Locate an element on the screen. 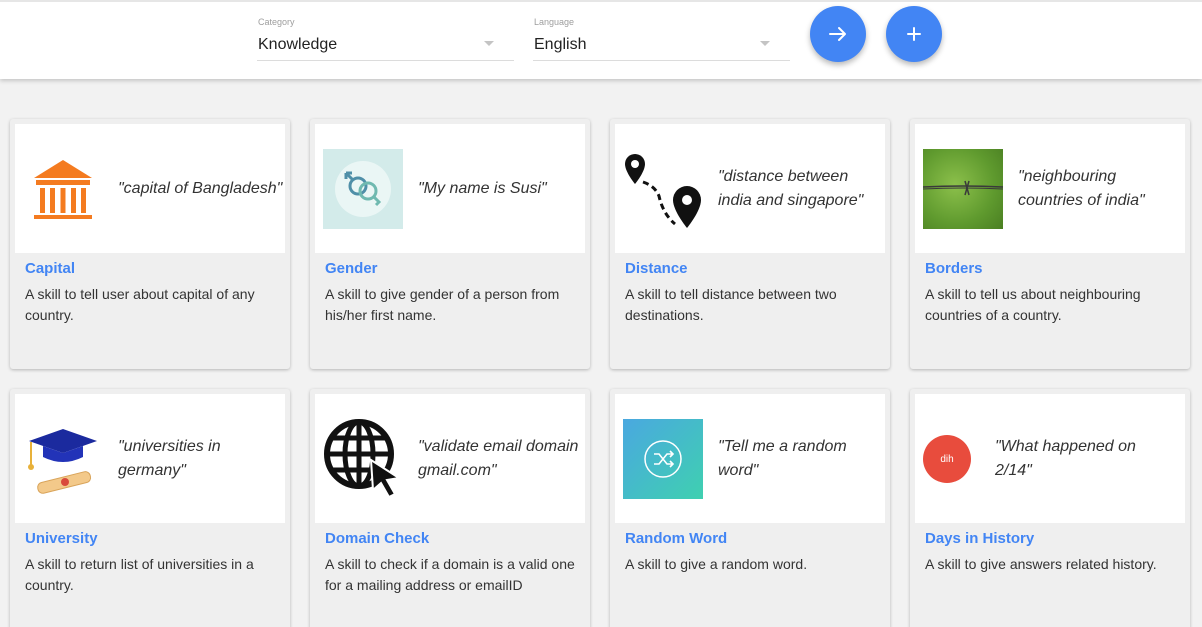 This screenshot has height=627, width=1202. example-query: "My name is Susi" is located at coordinates (482, 188).